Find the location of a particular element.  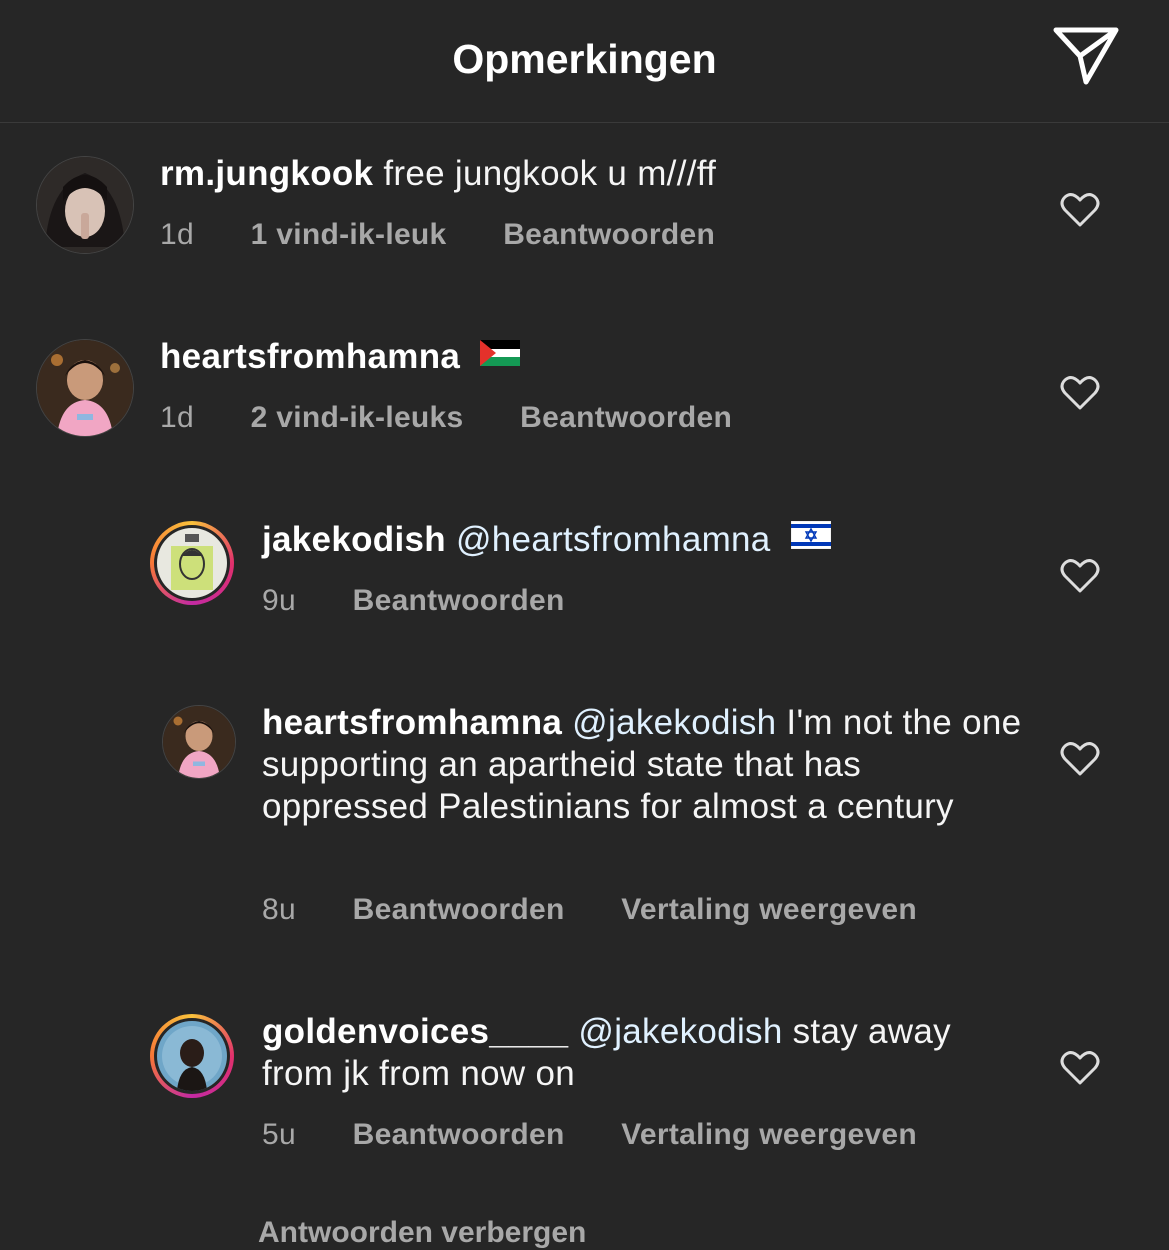

reply-text: jakekodish @heartsfromhamna is located at coordinates (652, 541).